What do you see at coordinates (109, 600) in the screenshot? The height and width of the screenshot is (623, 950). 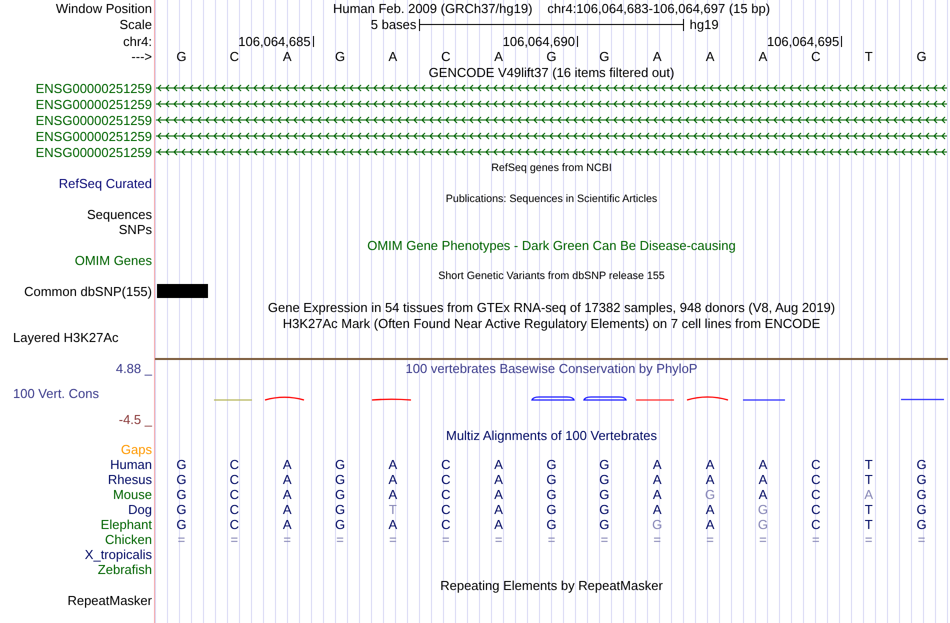 I see `track-label: RepeatMasker` at bounding box center [109, 600].